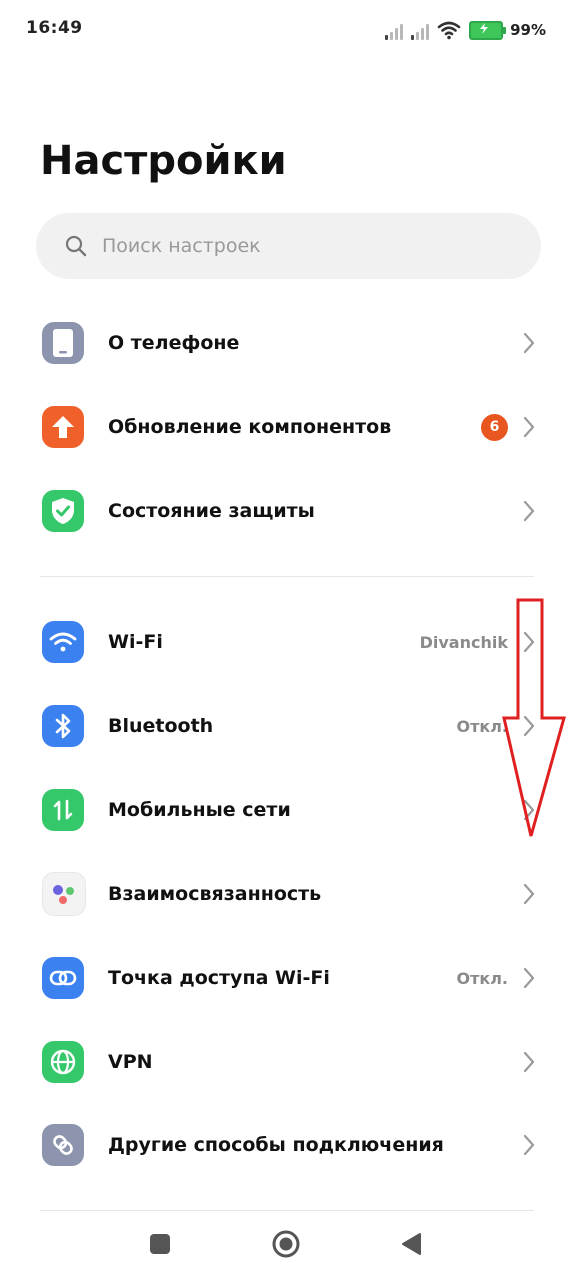 Image resolution: width=576 pixels, height=1280 pixels. What do you see at coordinates (482, 978) in the screenshot?
I see `settings-item-value: Откл.` at bounding box center [482, 978].